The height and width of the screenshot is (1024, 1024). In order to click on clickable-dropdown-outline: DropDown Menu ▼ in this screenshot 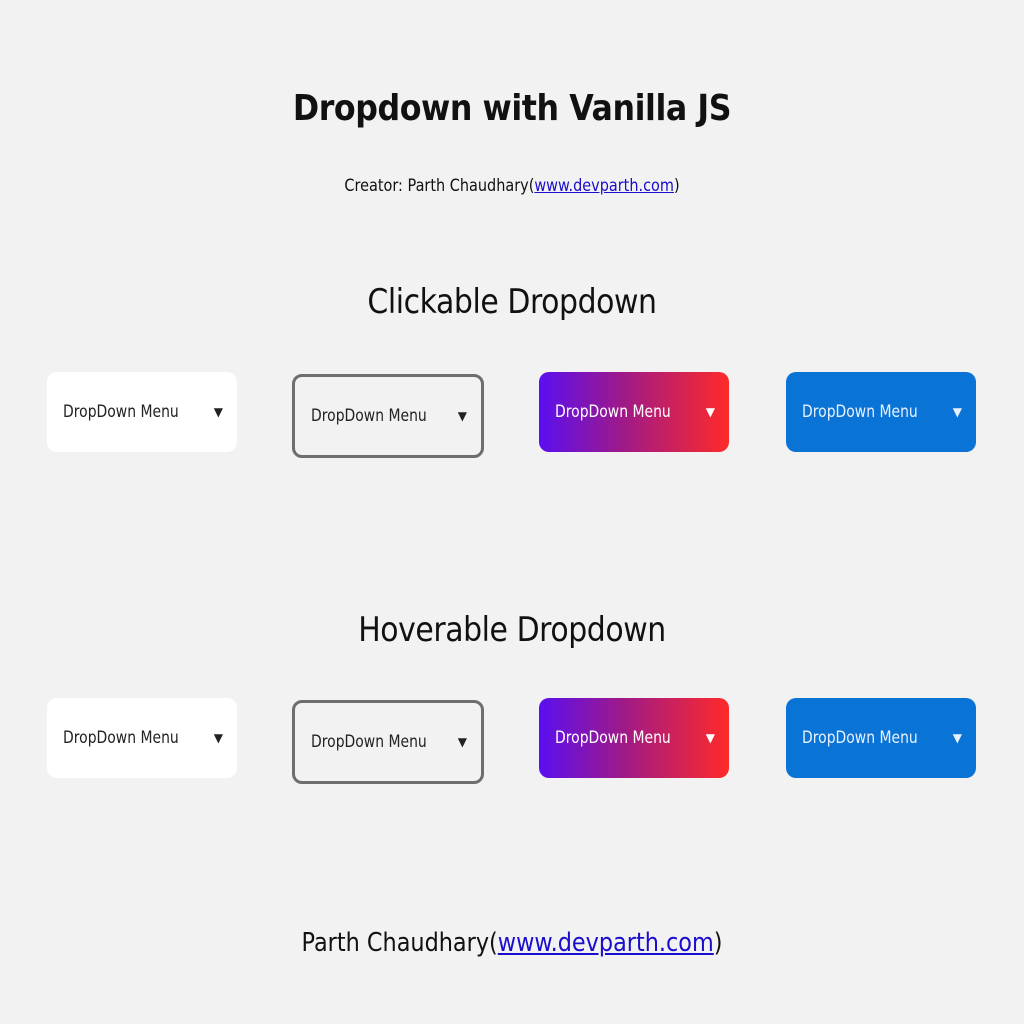, I will do `click(388, 416)`.